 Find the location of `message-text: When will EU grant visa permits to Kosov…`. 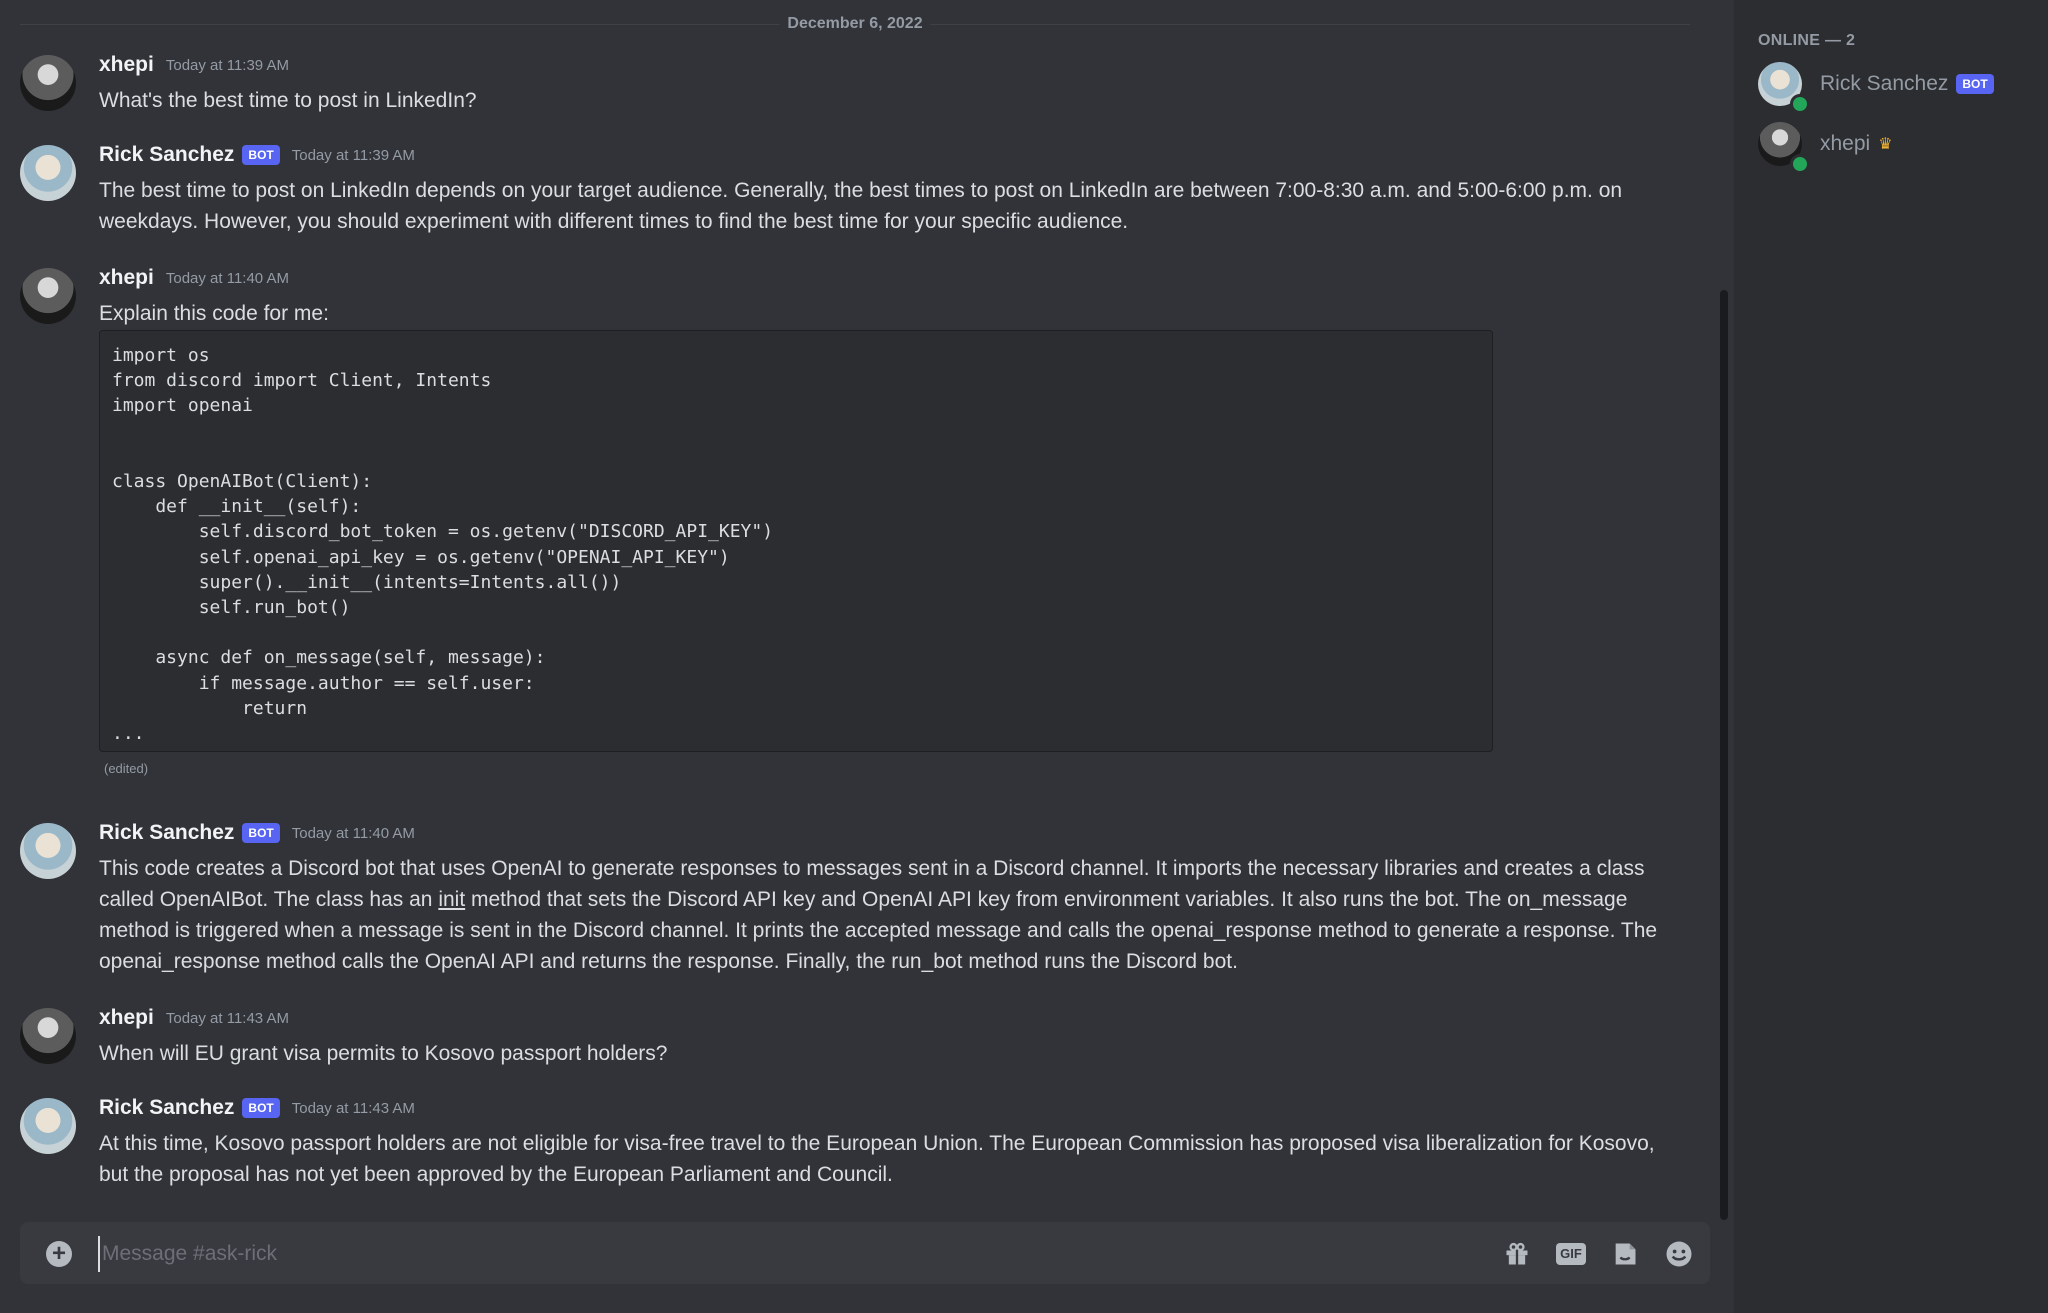

message-text: When will EU grant visa permits to Kosov… is located at coordinates (383, 1053).